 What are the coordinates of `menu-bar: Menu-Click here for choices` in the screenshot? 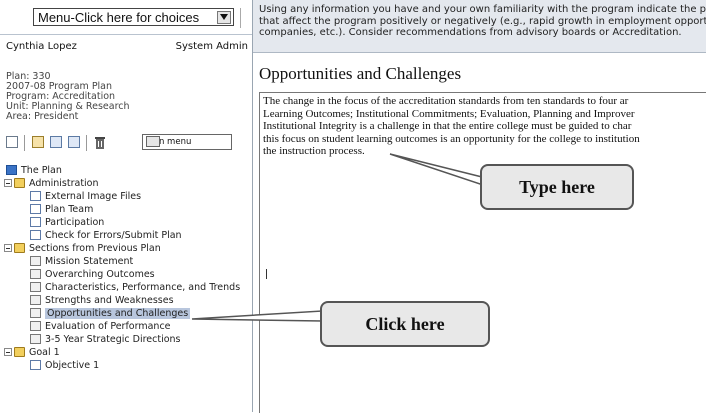 It's located at (126, 17).